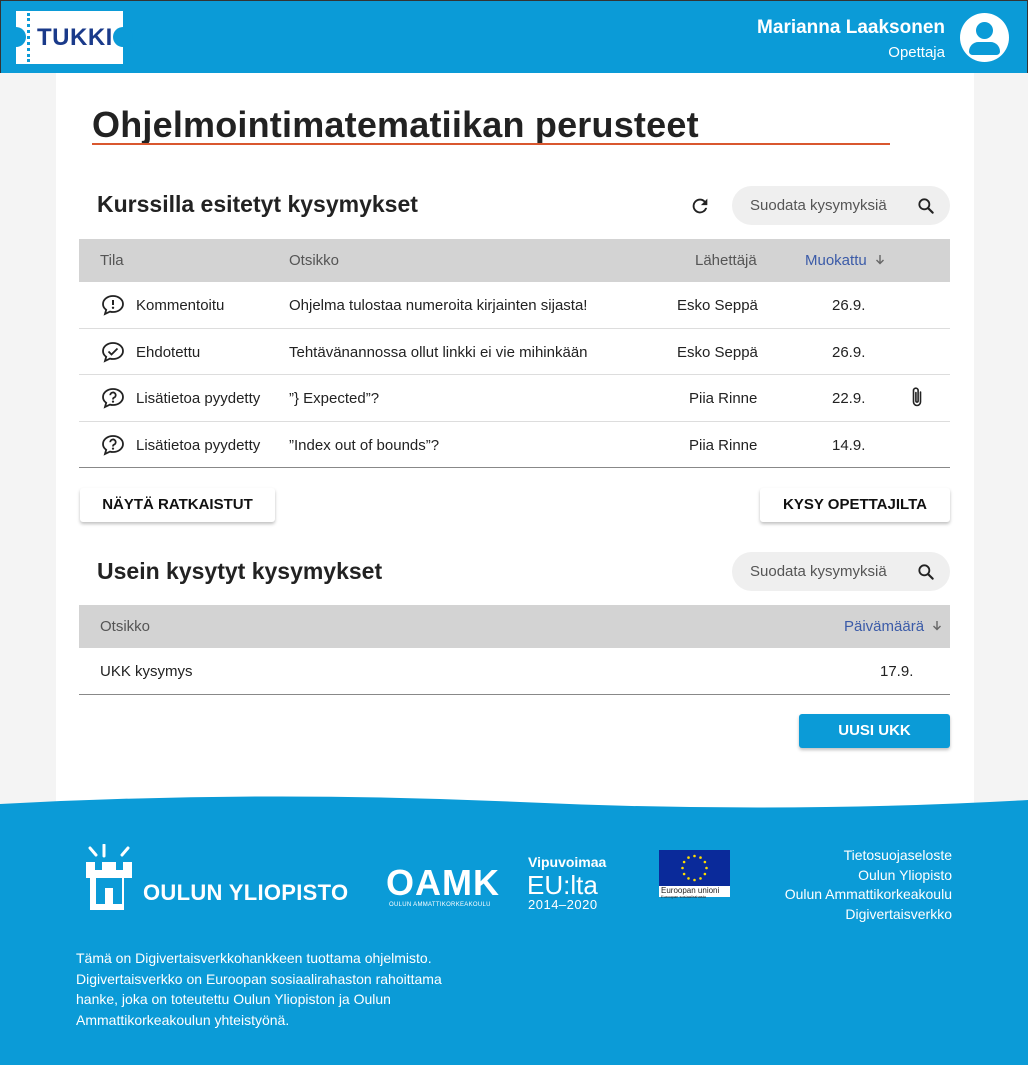  What do you see at coordinates (726, 260) in the screenshot?
I see `col-sender-header: Lähettäjä` at bounding box center [726, 260].